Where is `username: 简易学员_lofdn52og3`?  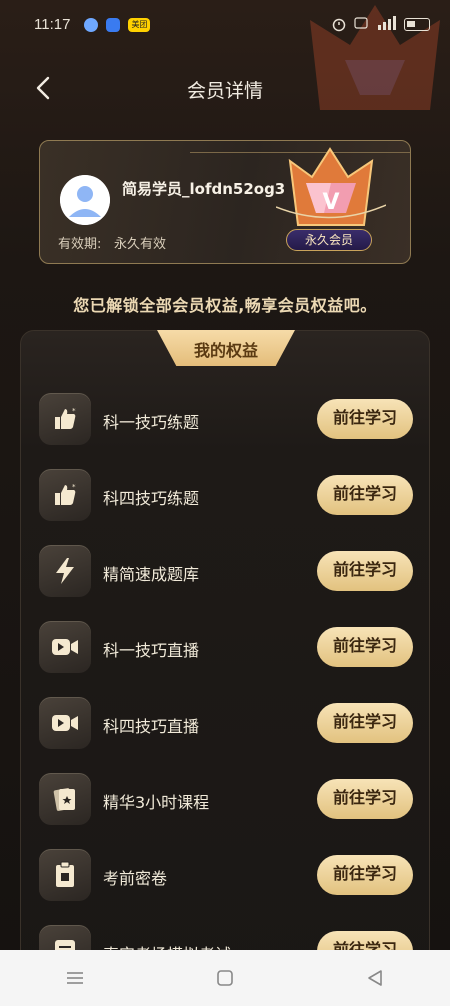 username: 简易学员_lofdn52og3 is located at coordinates (204, 189).